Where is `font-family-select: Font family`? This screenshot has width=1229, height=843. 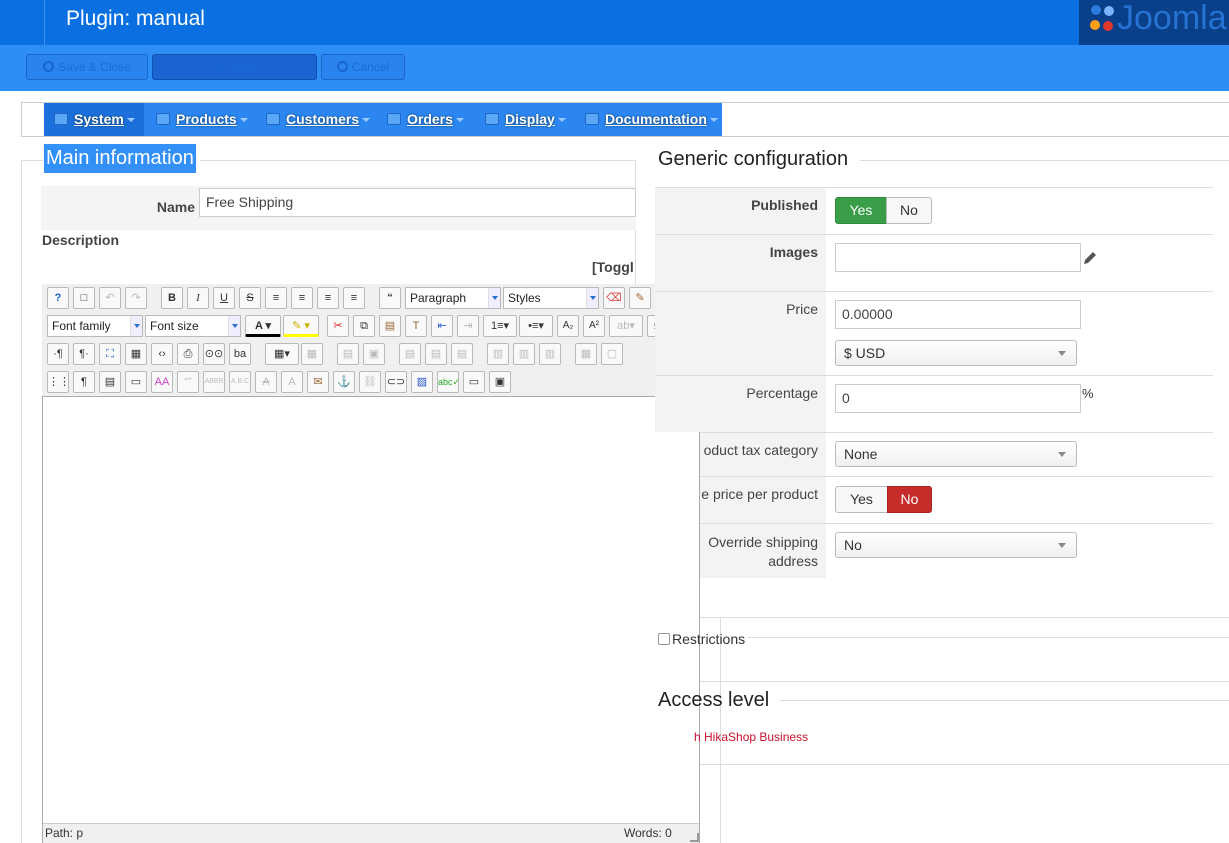 font-family-select: Font family is located at coordinates (95, 326).